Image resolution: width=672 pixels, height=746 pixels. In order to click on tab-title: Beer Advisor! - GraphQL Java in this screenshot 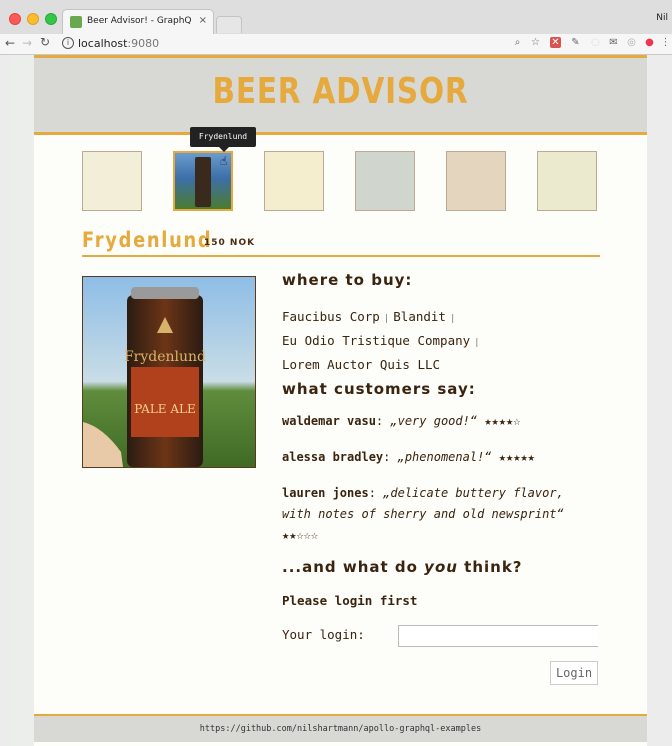, I will do `click(139, 21)`.